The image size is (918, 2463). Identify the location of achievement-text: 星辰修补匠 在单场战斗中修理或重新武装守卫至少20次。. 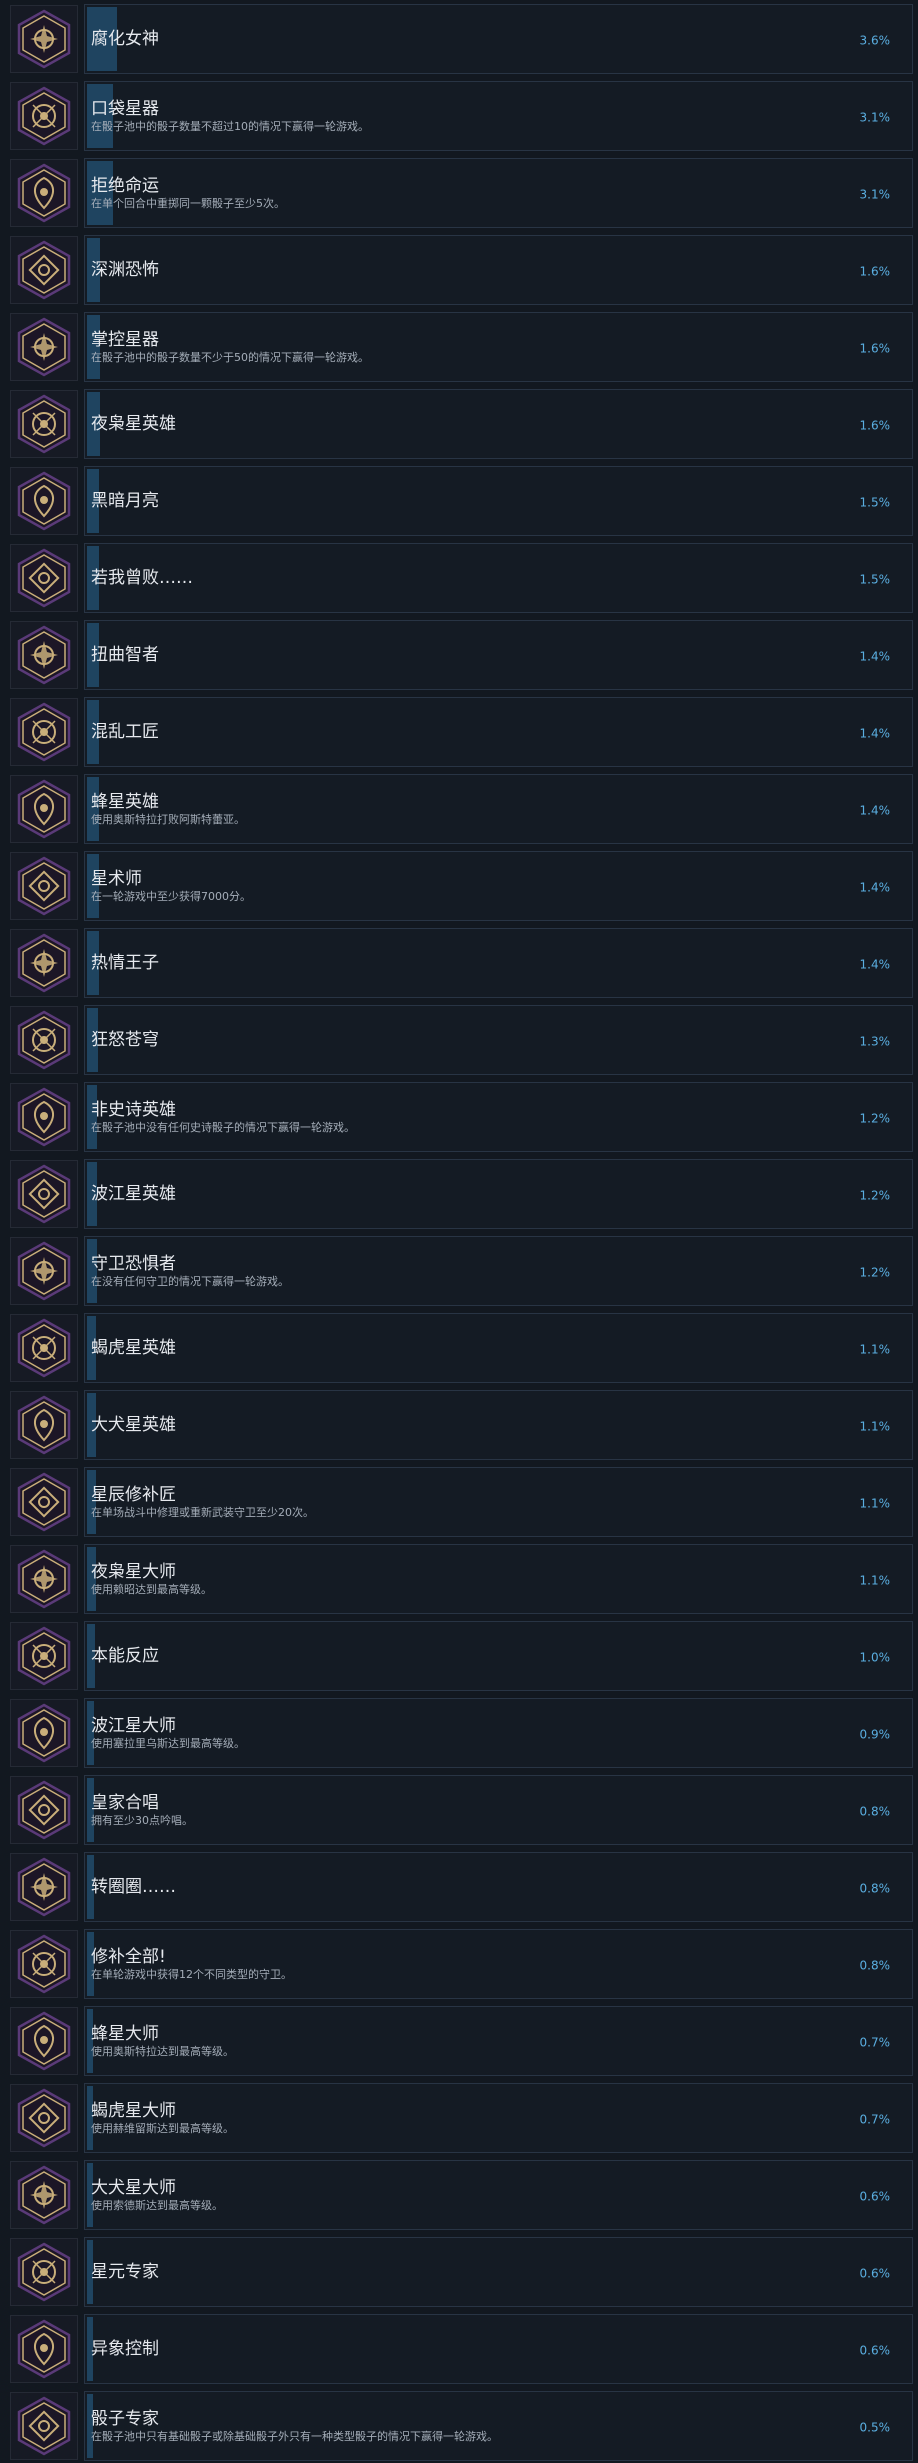
(456, 1502).